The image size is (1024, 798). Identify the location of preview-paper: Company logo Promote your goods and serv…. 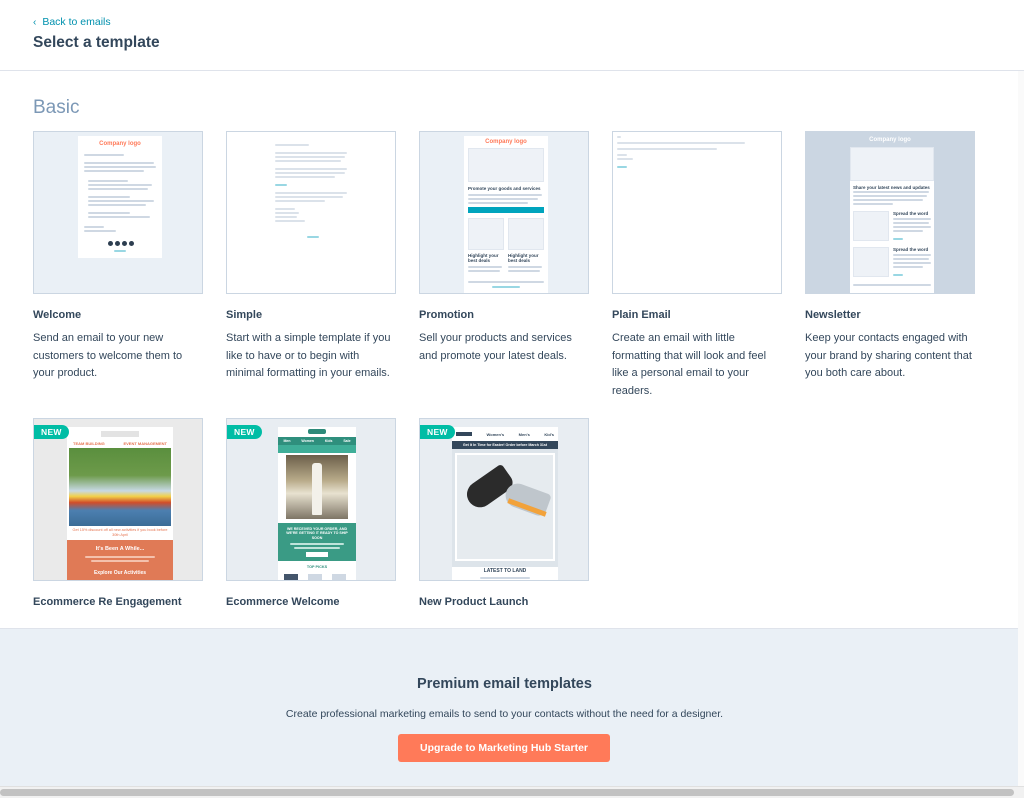
(506, 214).